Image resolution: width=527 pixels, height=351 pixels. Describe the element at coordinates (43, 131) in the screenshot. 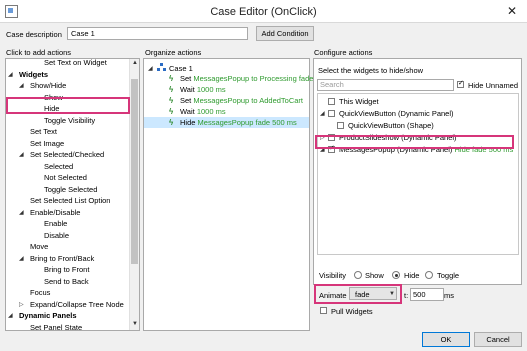

I see `action-tree-item: Set Text` at that location.